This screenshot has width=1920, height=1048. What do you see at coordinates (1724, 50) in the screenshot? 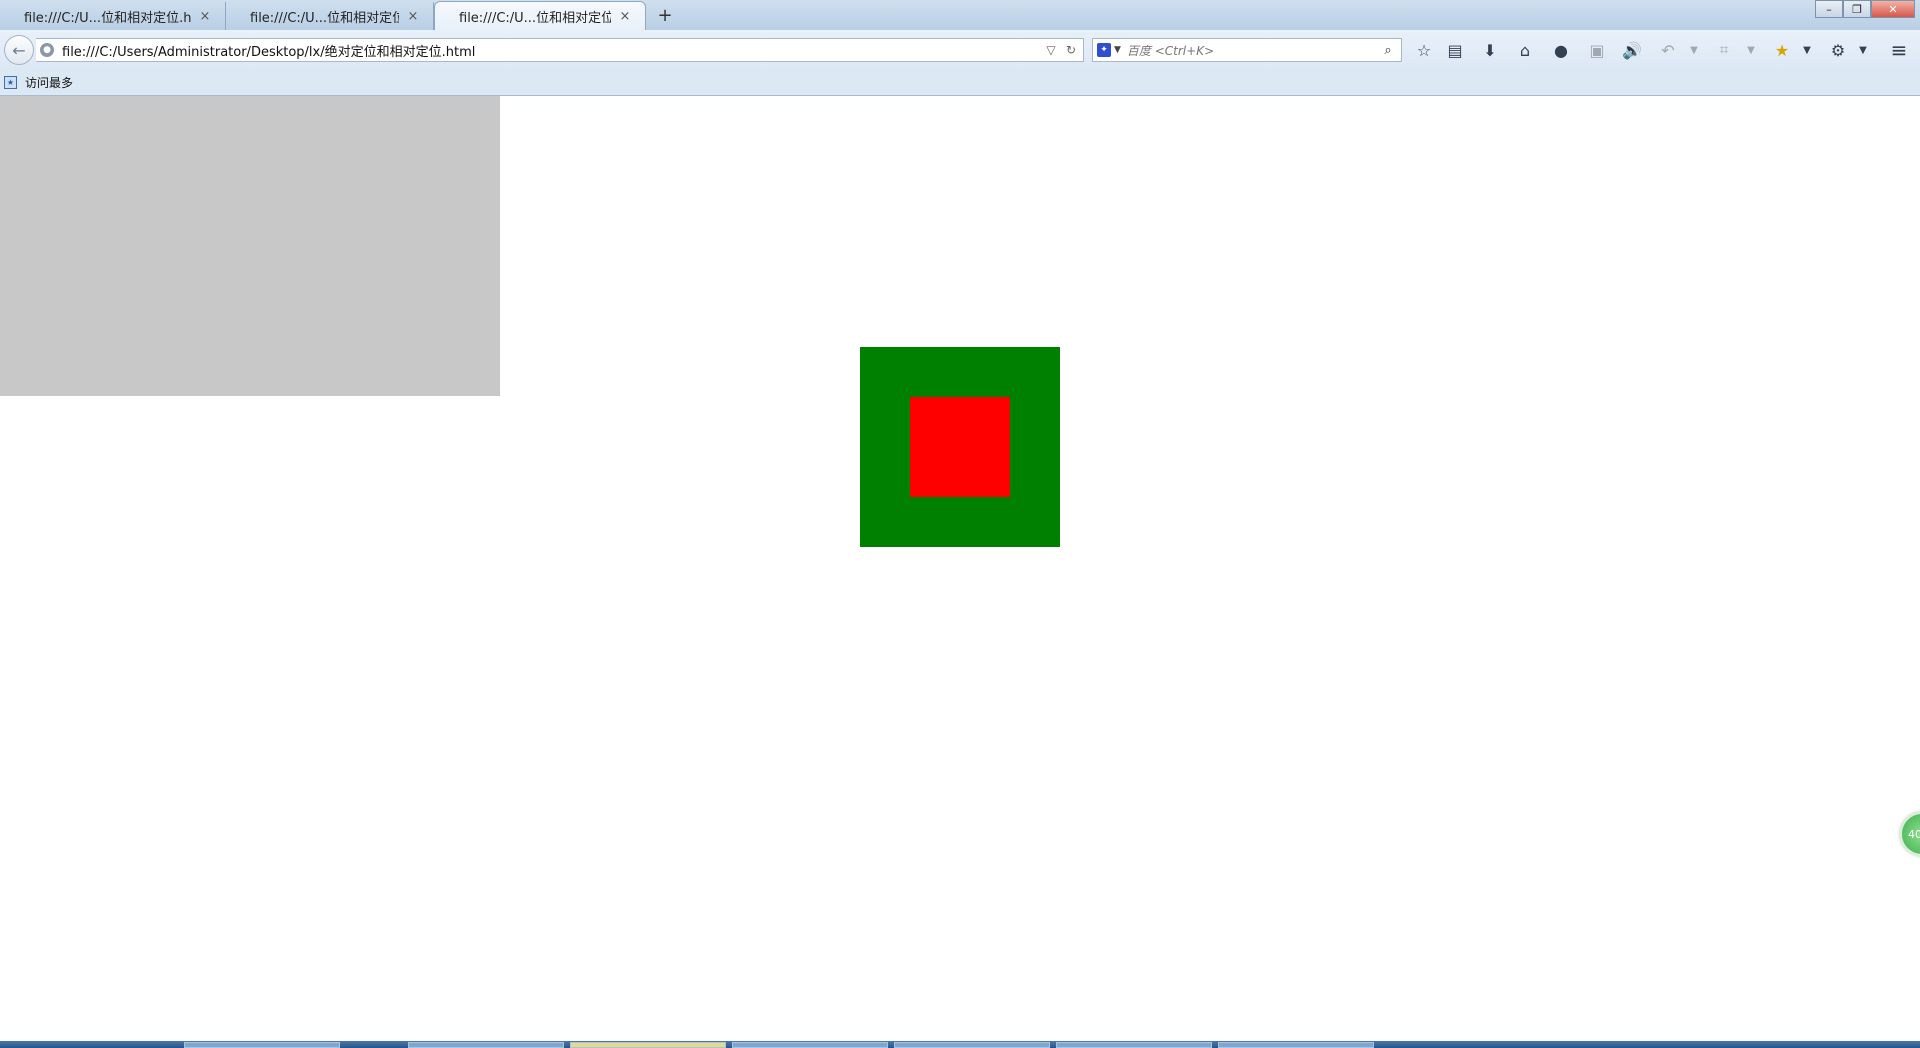
I see `crop-icon: ⌗` at bounding box center [1724, 50].